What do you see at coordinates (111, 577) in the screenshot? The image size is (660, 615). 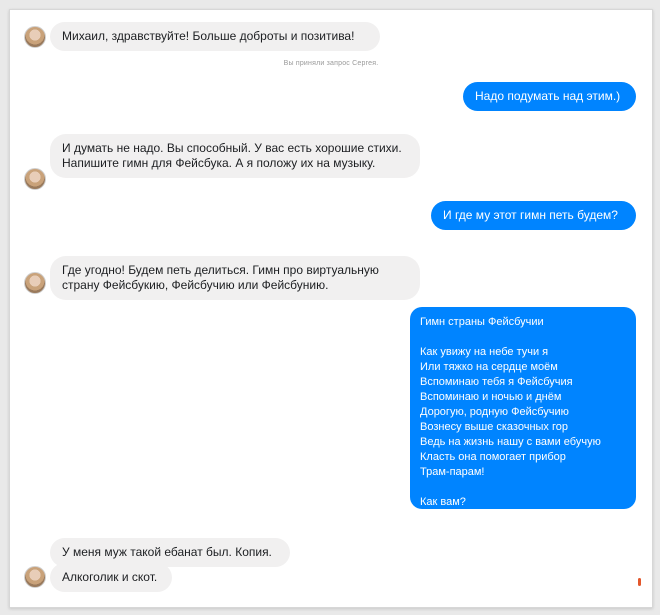 I see `incoming-message: Алкоголик и скот.` at bounding box center [111, 577].